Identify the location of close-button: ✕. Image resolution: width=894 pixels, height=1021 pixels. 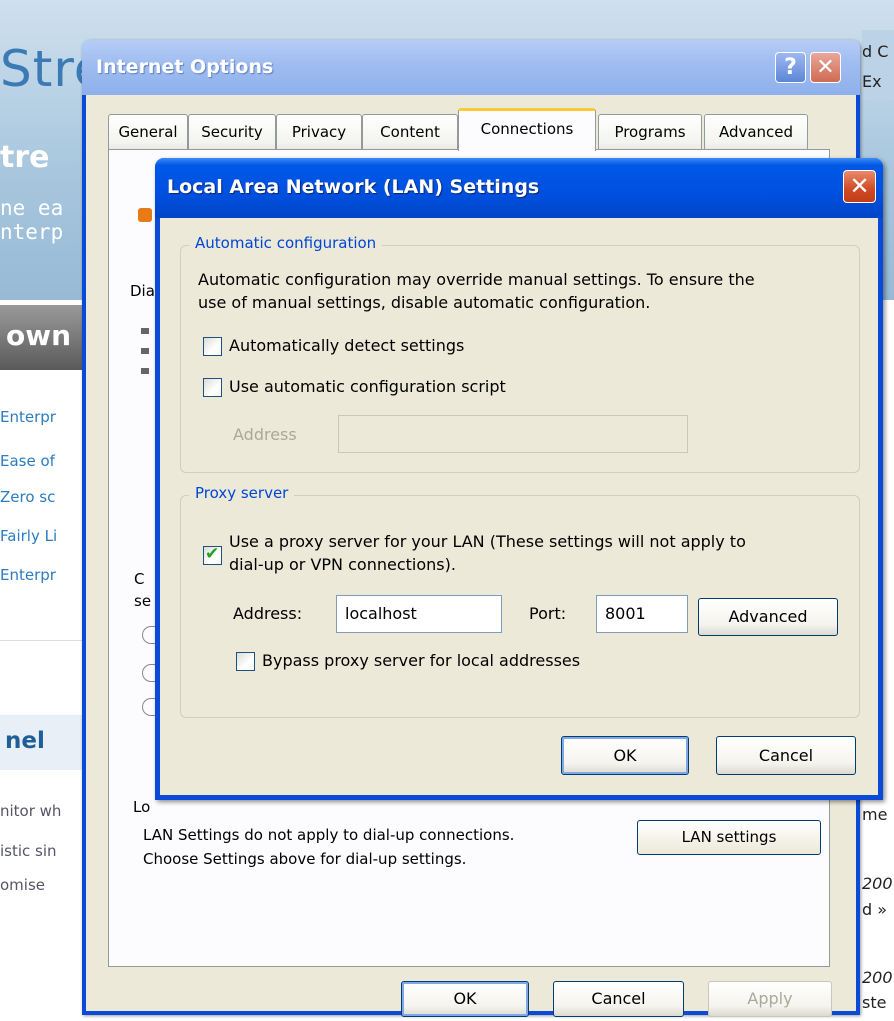
(825, 67).